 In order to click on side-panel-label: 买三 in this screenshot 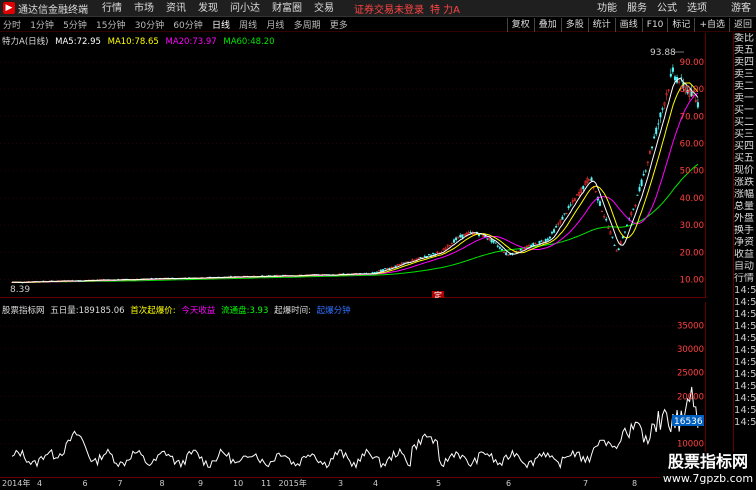, I will do `click(744, 134)`.